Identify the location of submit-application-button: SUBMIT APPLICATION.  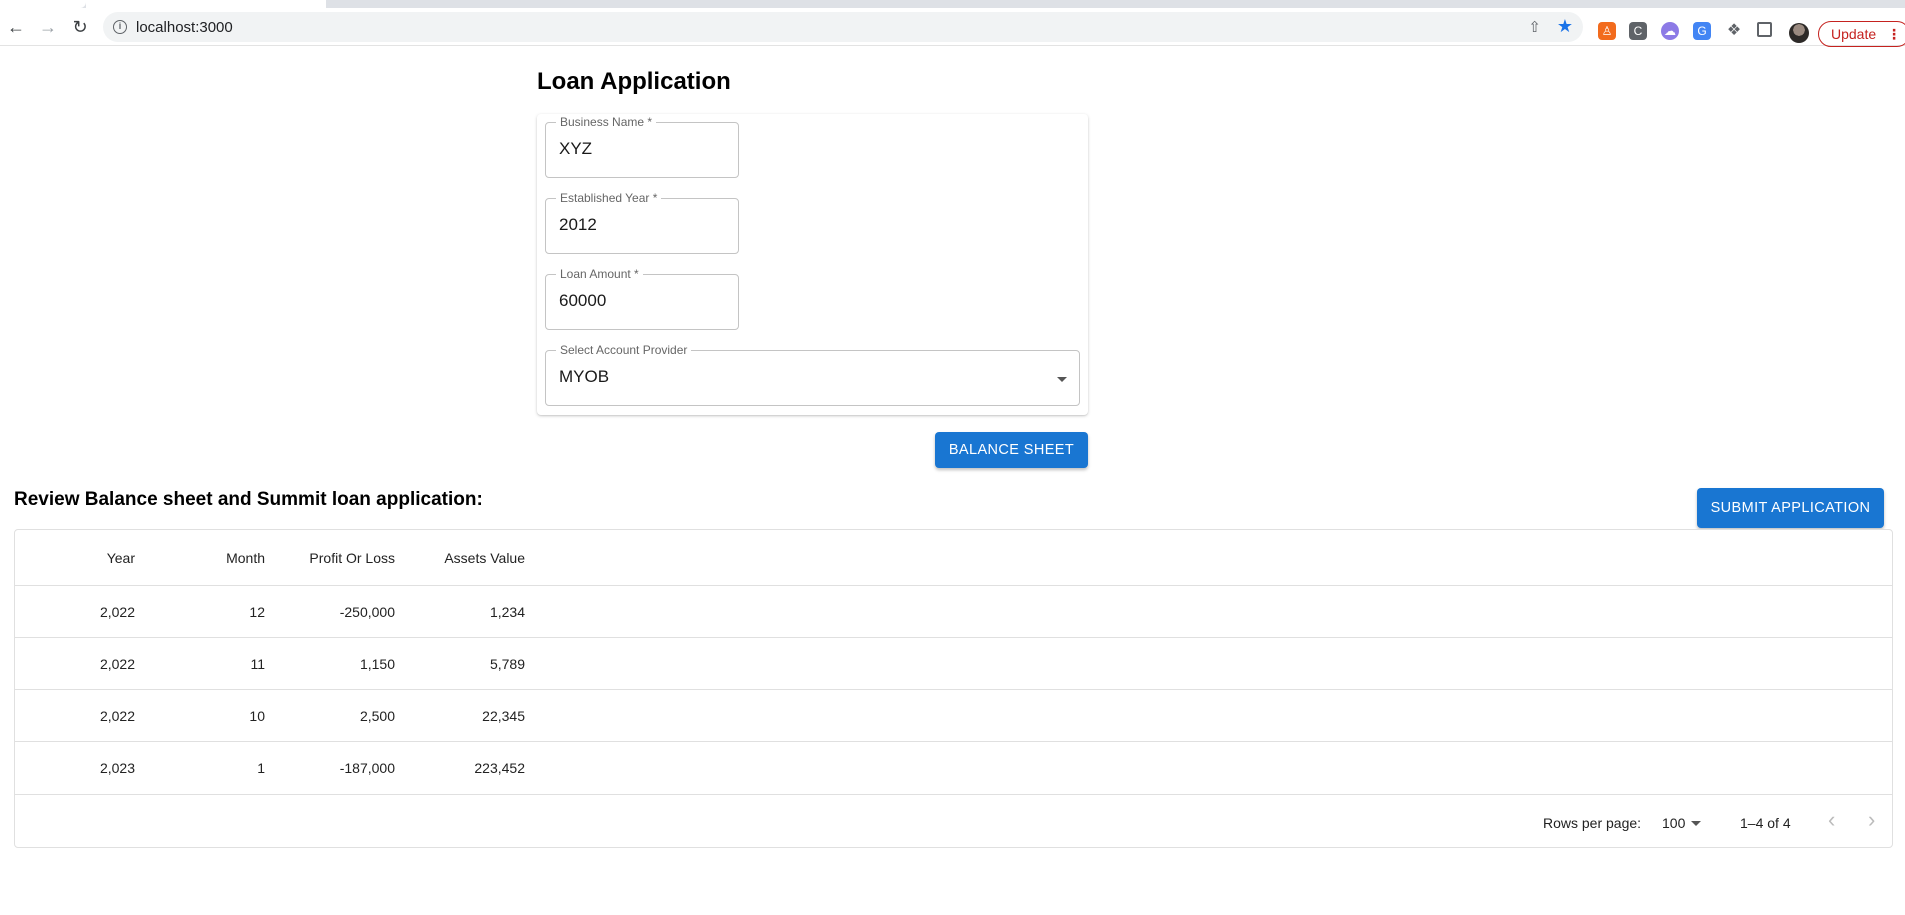
(1790, 508).